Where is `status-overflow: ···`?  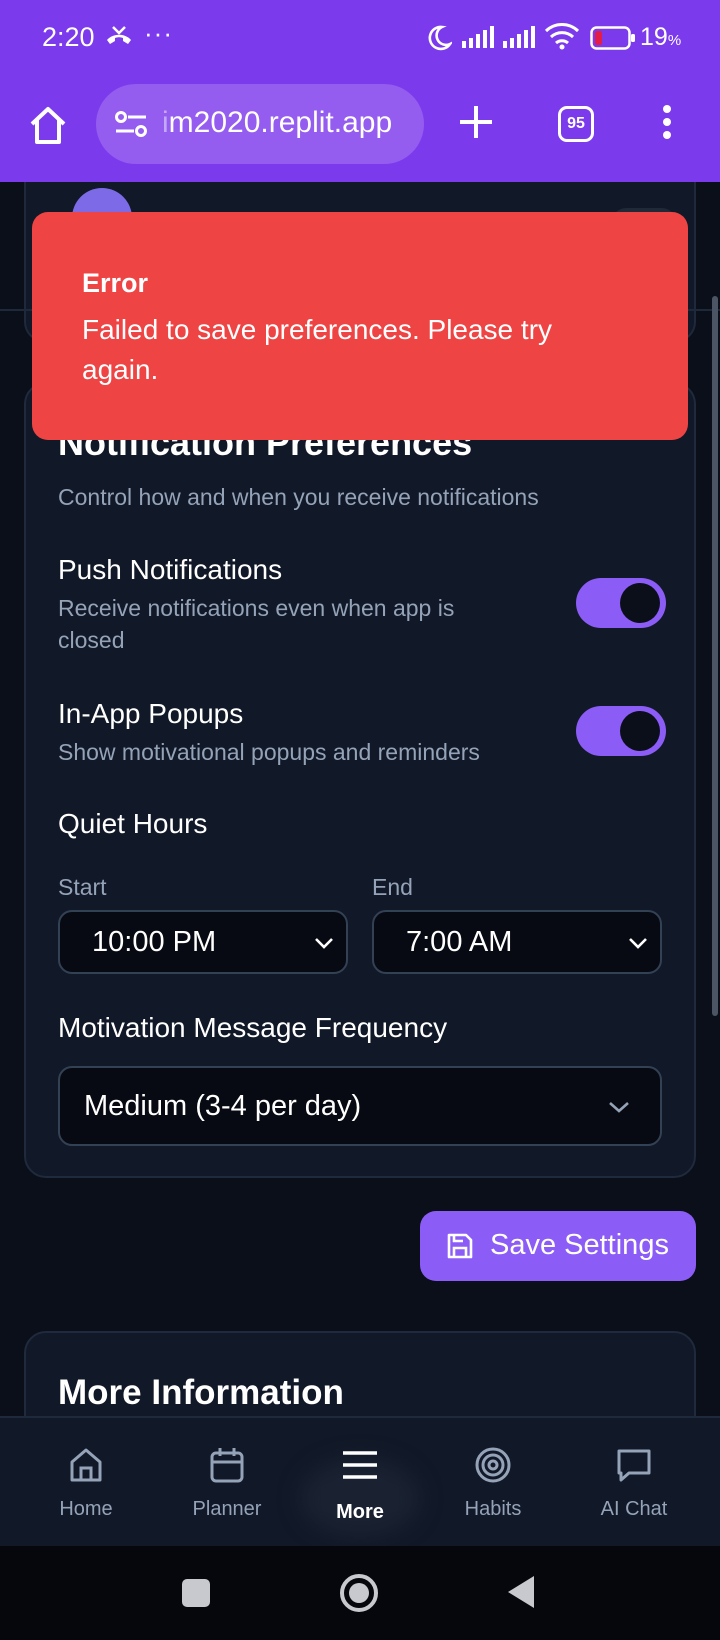
status-overflow: ··· is located at coordinates (158, 33).